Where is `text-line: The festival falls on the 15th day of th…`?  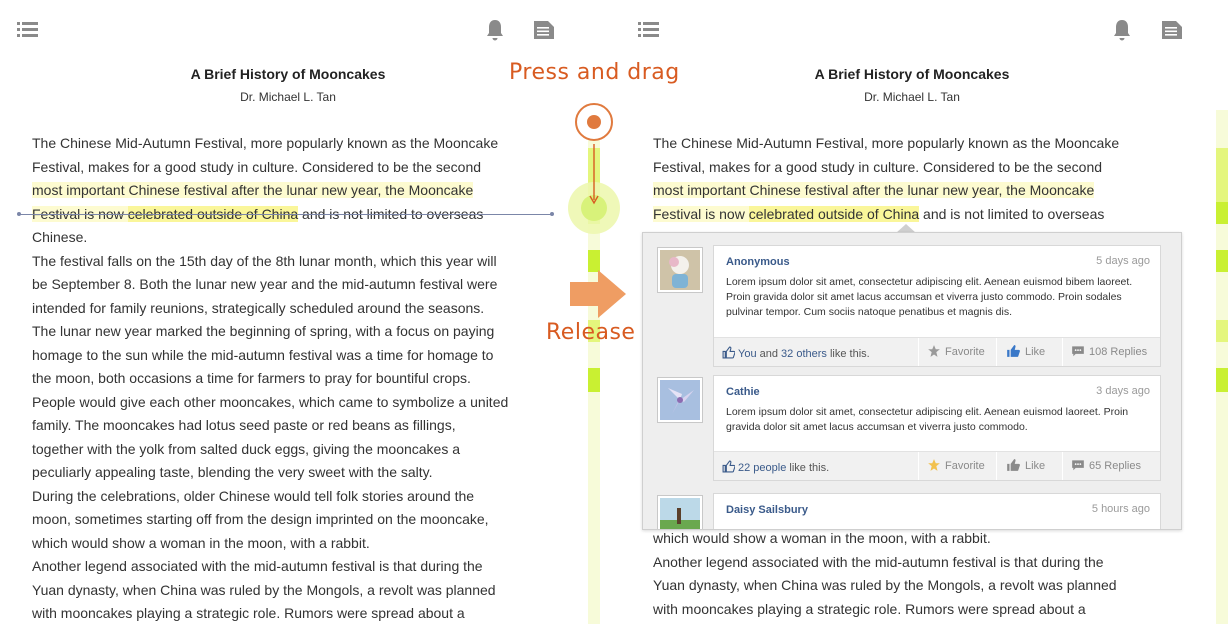 text-line: The festival falls on the 15th day of th… is located at coordinates (264, 260).